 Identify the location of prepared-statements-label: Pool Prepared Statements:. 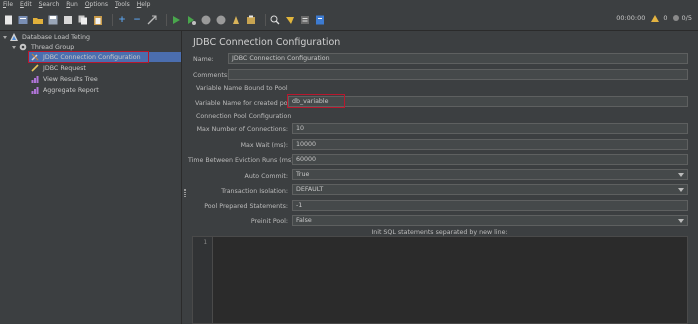
(246, 206).